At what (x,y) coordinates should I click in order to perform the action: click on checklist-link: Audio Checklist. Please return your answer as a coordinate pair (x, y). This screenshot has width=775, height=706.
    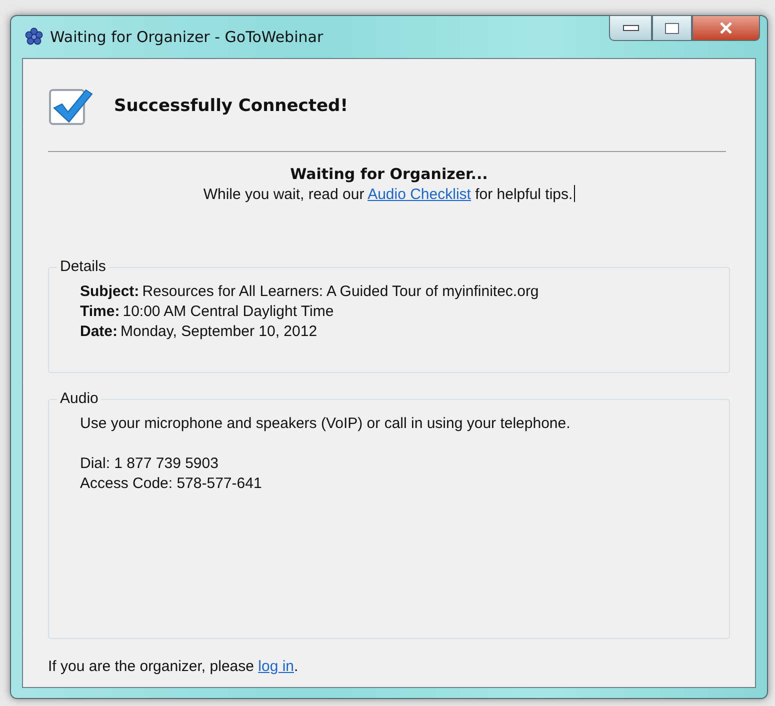
    Looking at the image, I should click on (419, 194).